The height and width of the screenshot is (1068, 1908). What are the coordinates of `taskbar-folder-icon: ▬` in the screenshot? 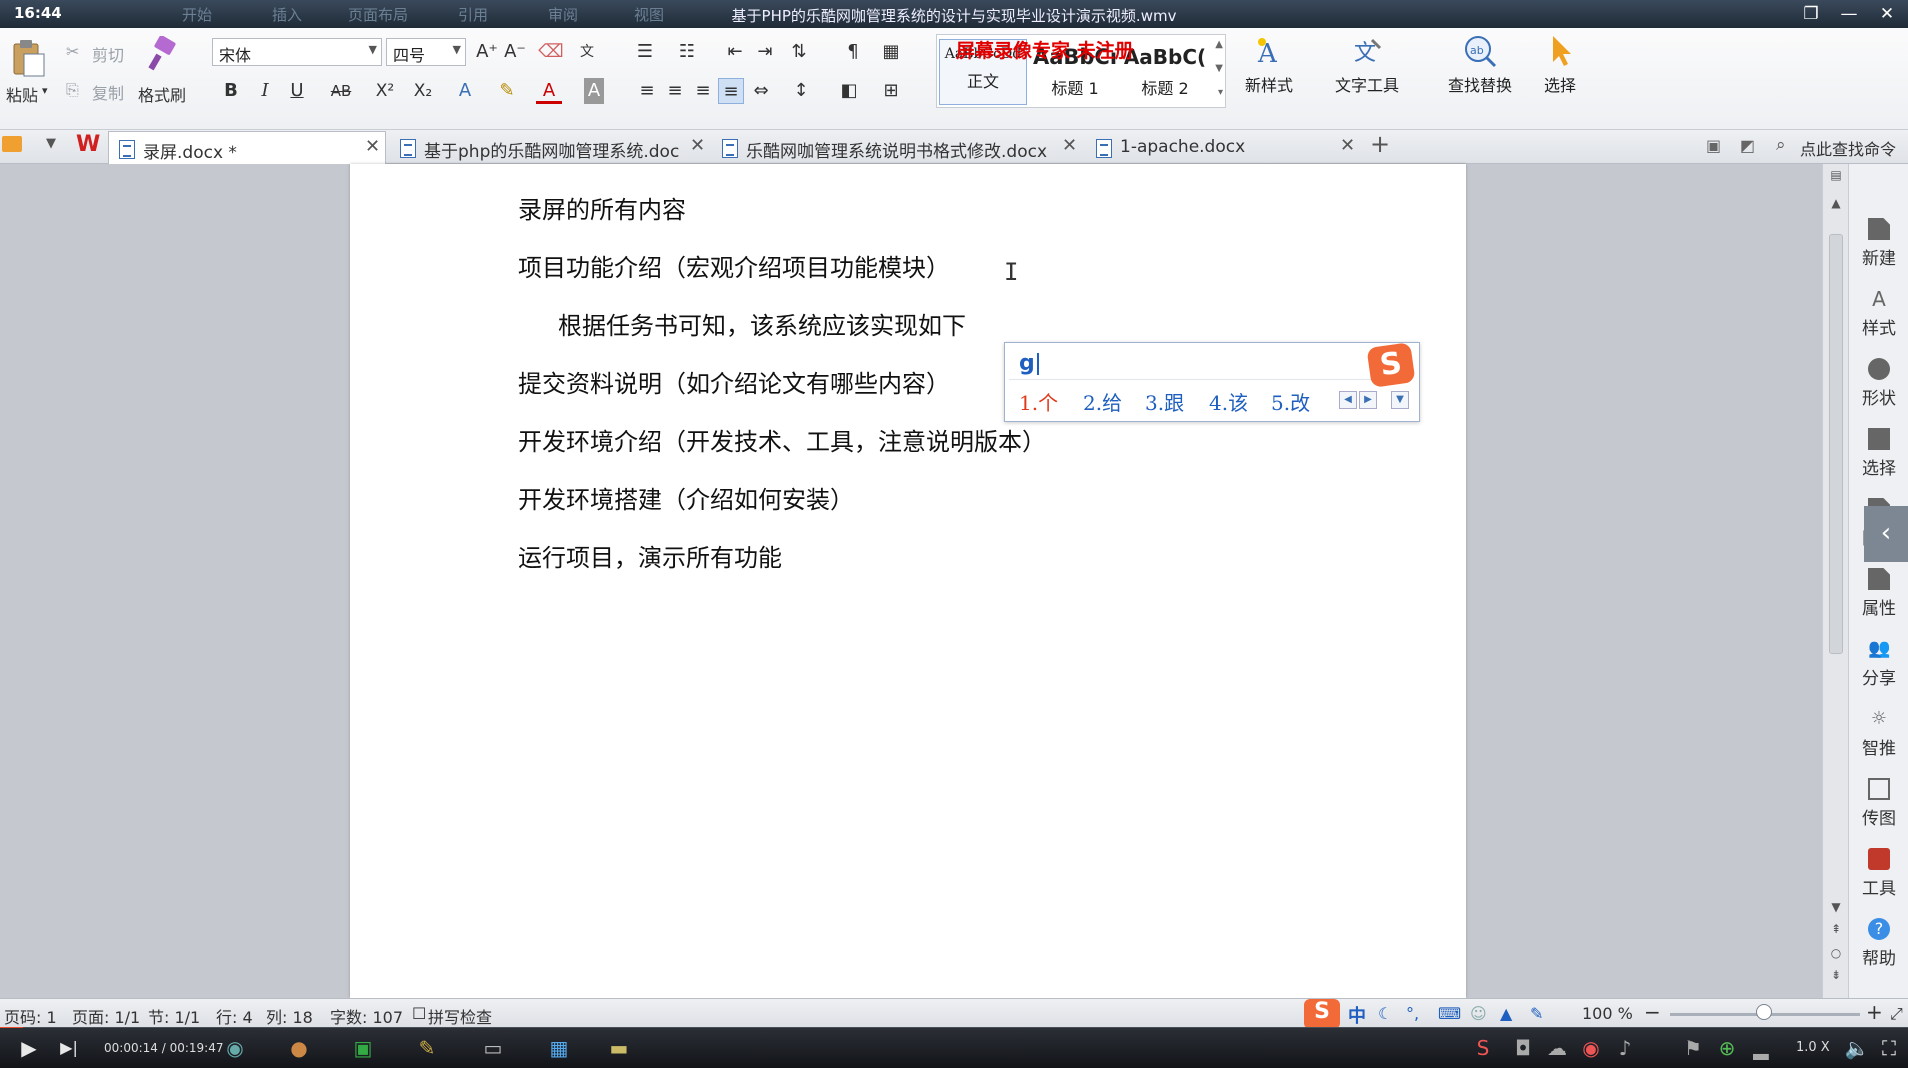 It's located at (619, 1048).